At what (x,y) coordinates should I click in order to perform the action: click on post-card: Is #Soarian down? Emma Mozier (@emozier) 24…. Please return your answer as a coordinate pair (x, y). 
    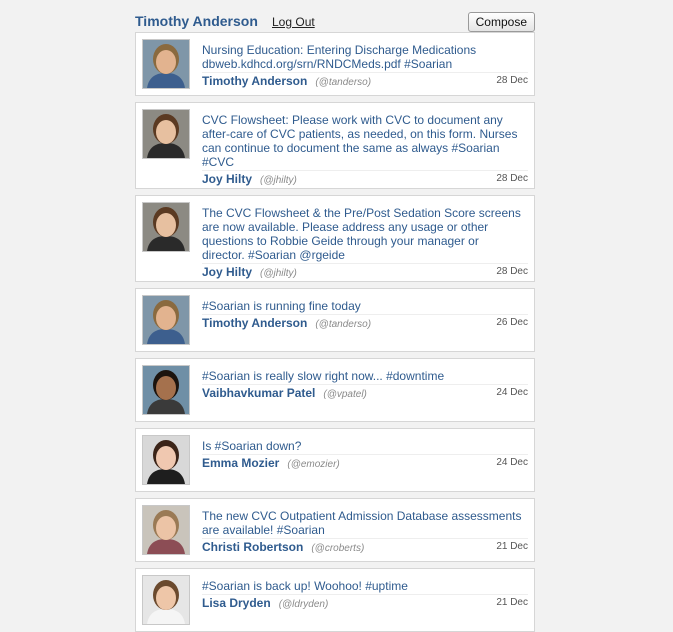
    Looking at the image, I should click on (335, 460).